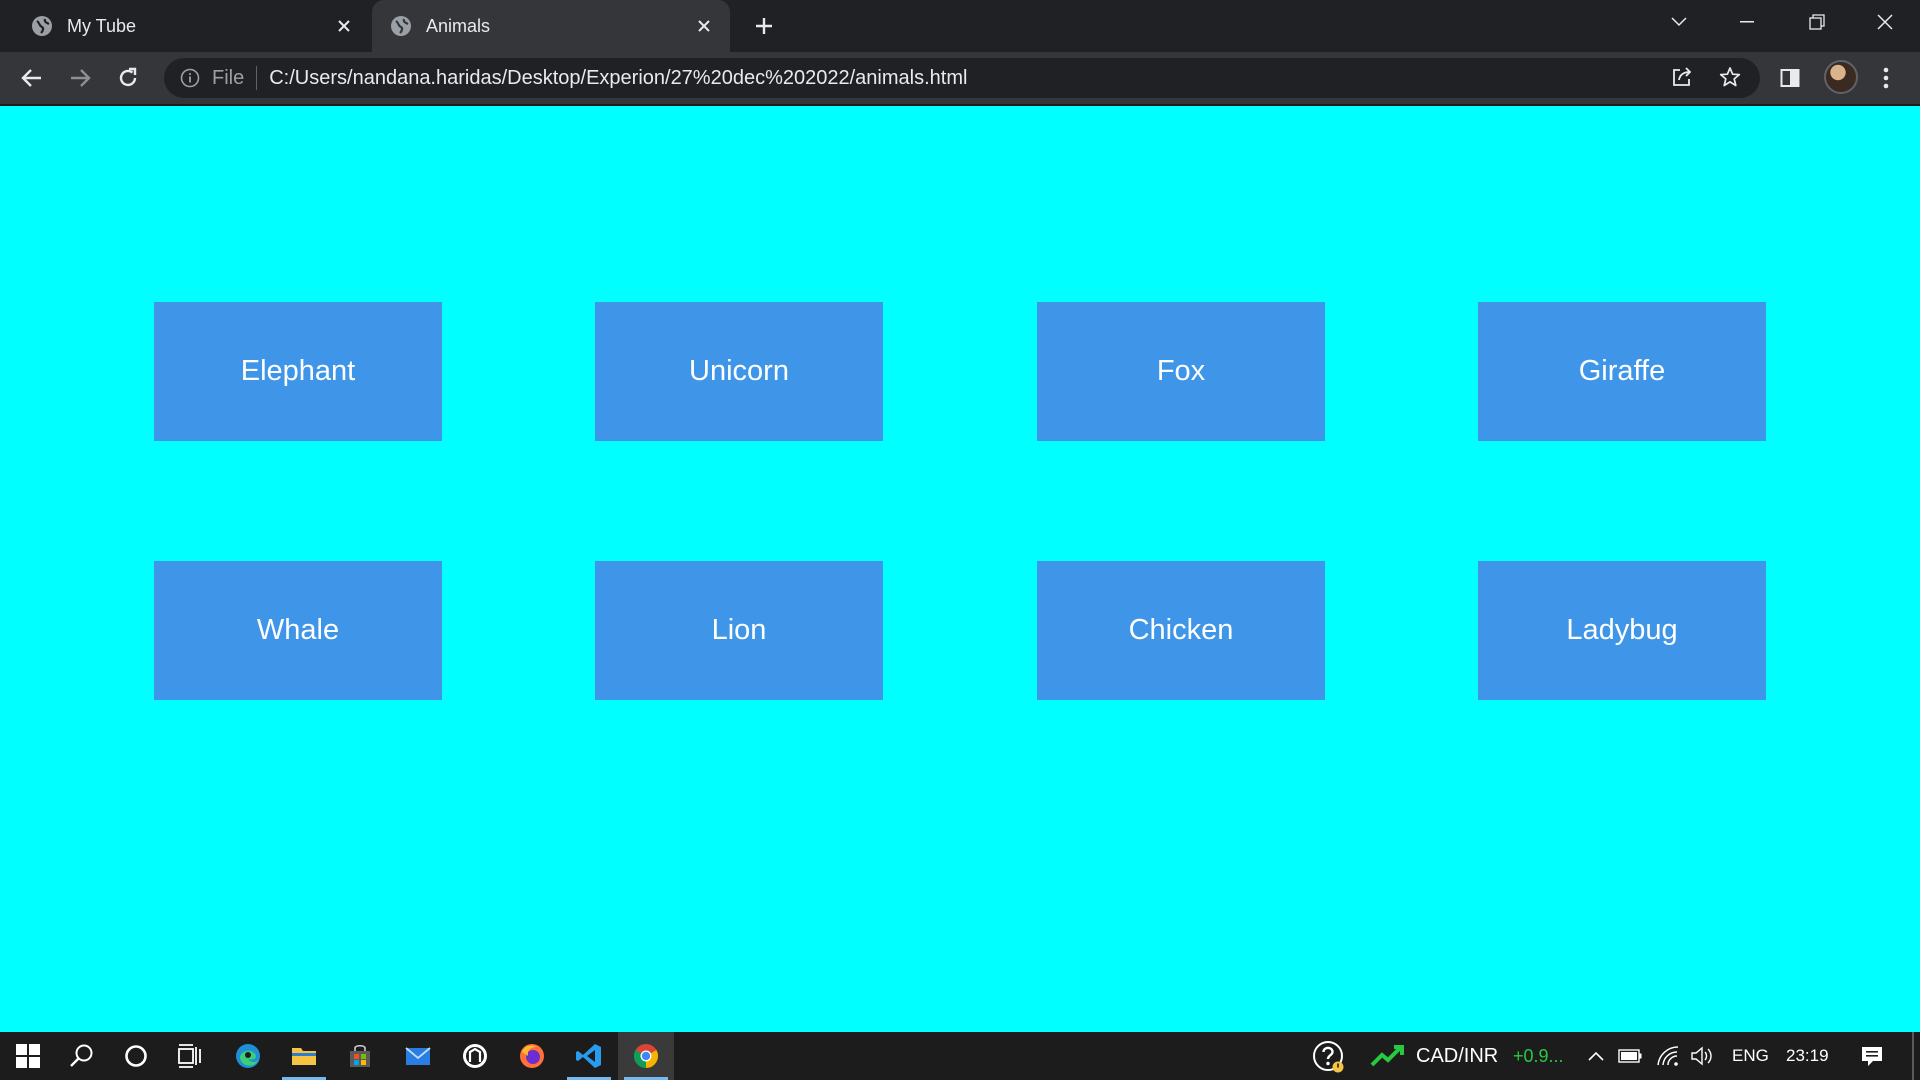  Describe the element at coordinates (1181, 630) in the screenshot. I see `animal-box-chicken: Chicken` at that location.